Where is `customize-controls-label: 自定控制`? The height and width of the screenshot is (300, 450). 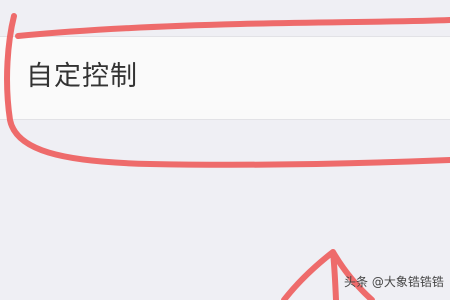
customize-controls-label: 自定控制 is located at coordinates (82, 76).